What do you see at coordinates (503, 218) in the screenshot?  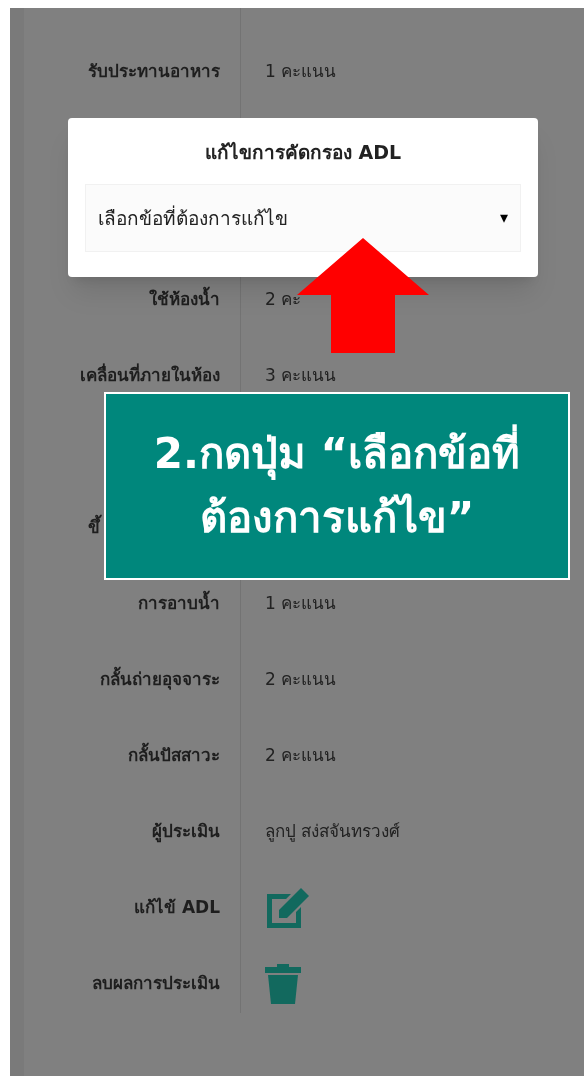 I see `caret-icon: ▾` at bounding box center [503, 218].